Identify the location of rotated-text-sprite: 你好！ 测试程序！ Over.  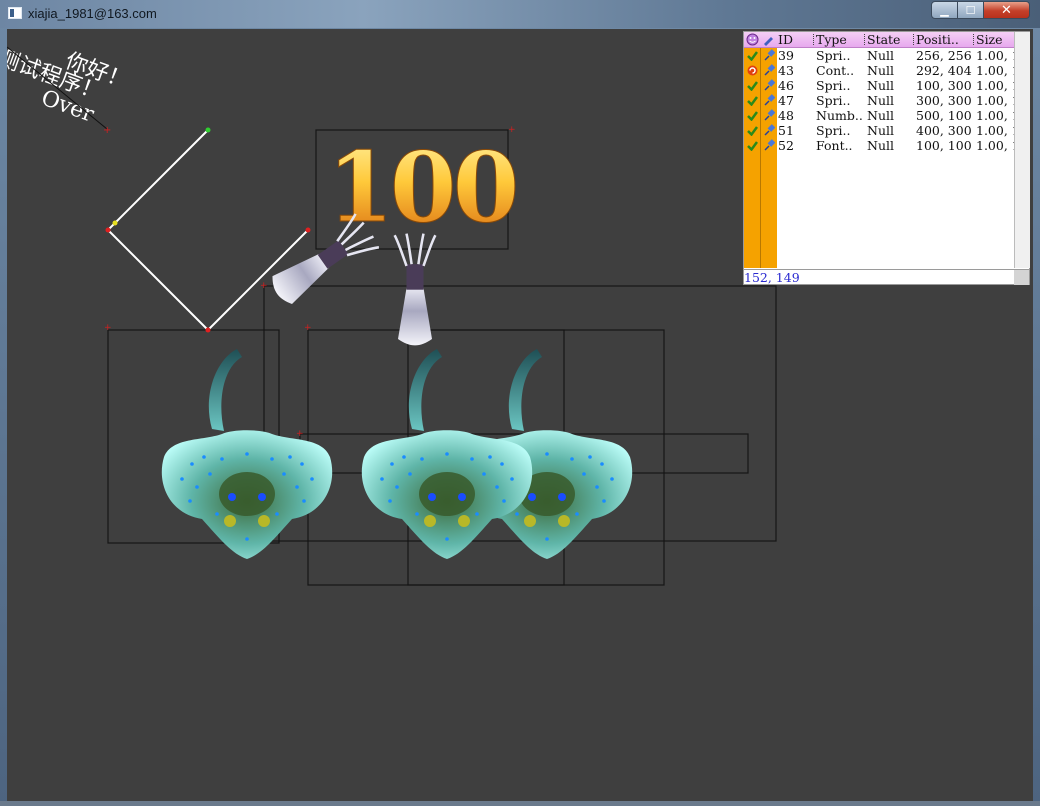
(70, 86).